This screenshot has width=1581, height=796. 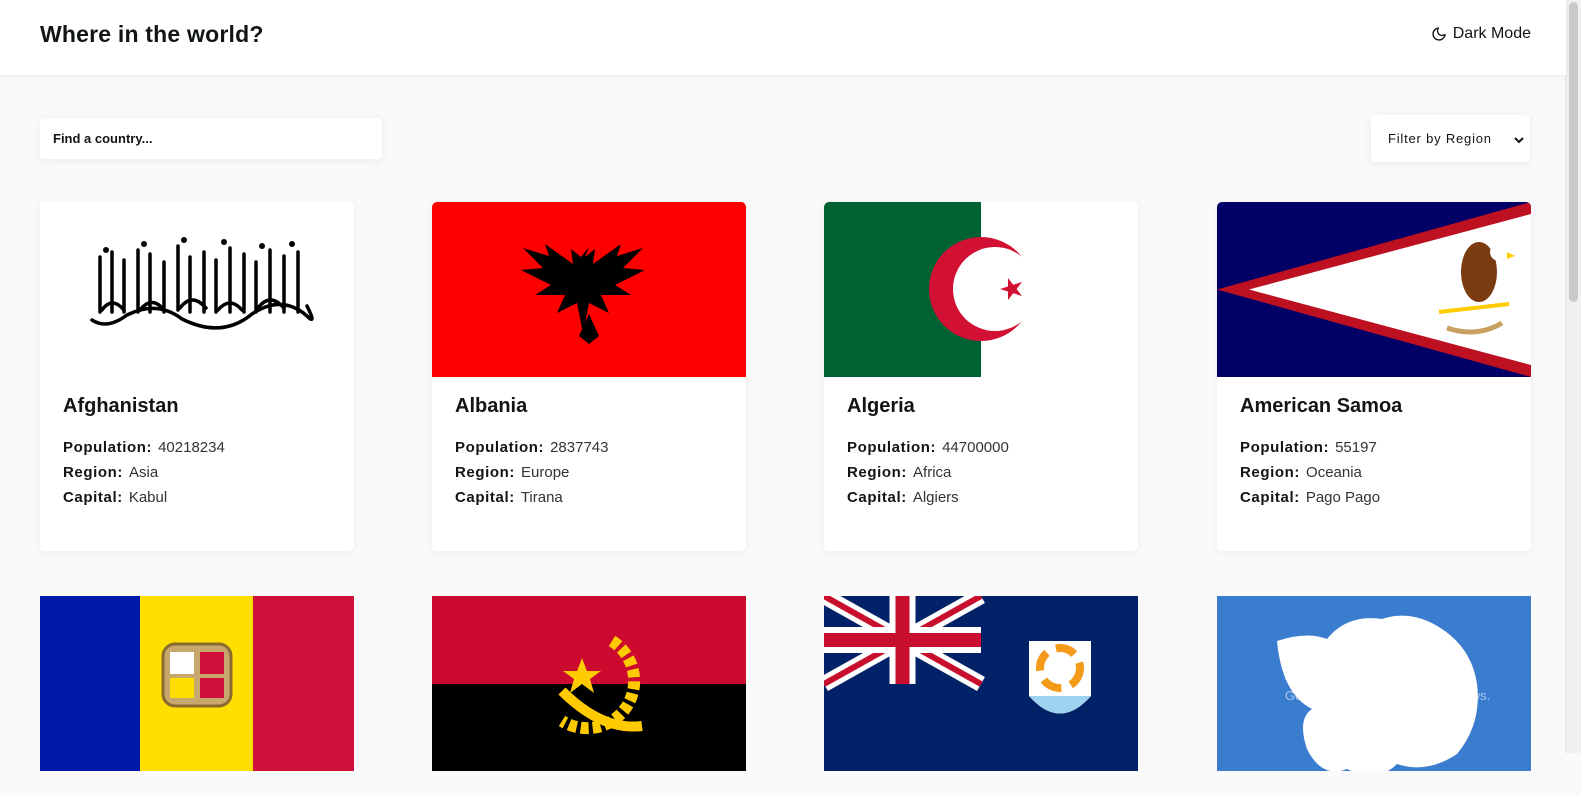 I want to click on country-card-andorra, so click(x=197, y=696).